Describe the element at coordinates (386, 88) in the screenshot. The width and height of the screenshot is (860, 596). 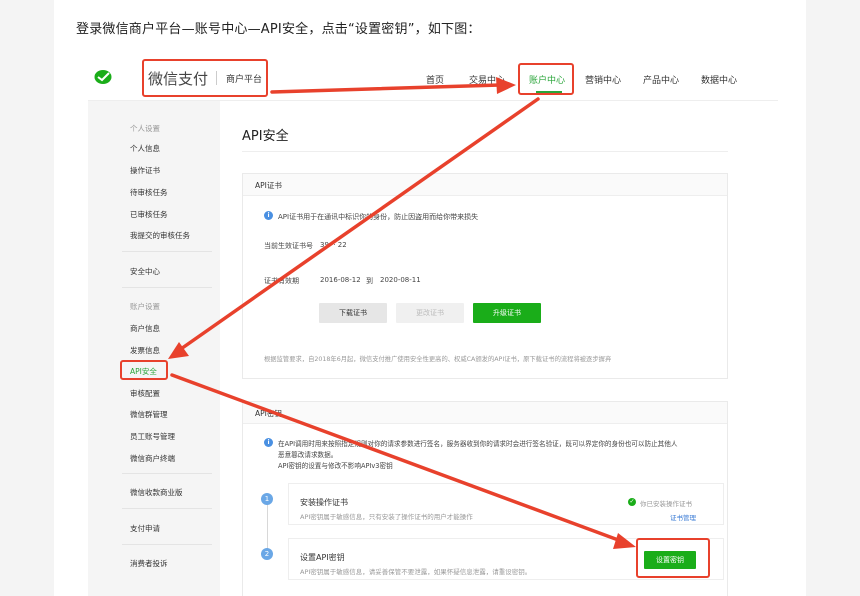
I see `arrow-logo-to-account` at that location.